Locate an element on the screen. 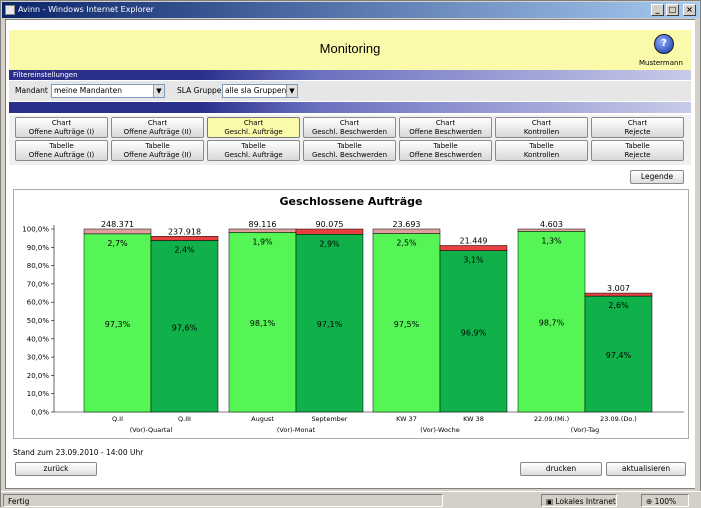 The height and width of the screenshot is (508, 701). bar-green-label: 96,9% is located at coordinates (474, 332).